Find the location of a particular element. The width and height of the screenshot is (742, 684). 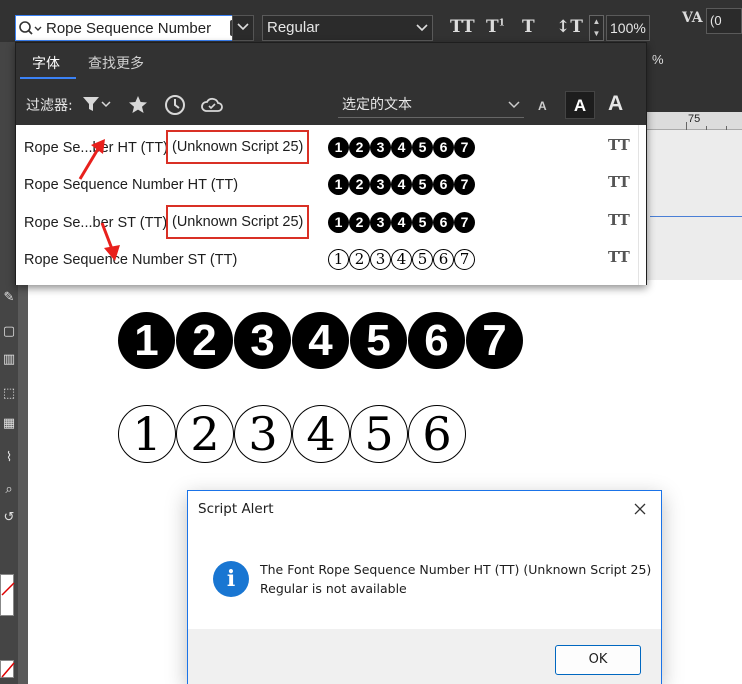

swap-colors-icon: ↺ is located at coordinates (9, 517).